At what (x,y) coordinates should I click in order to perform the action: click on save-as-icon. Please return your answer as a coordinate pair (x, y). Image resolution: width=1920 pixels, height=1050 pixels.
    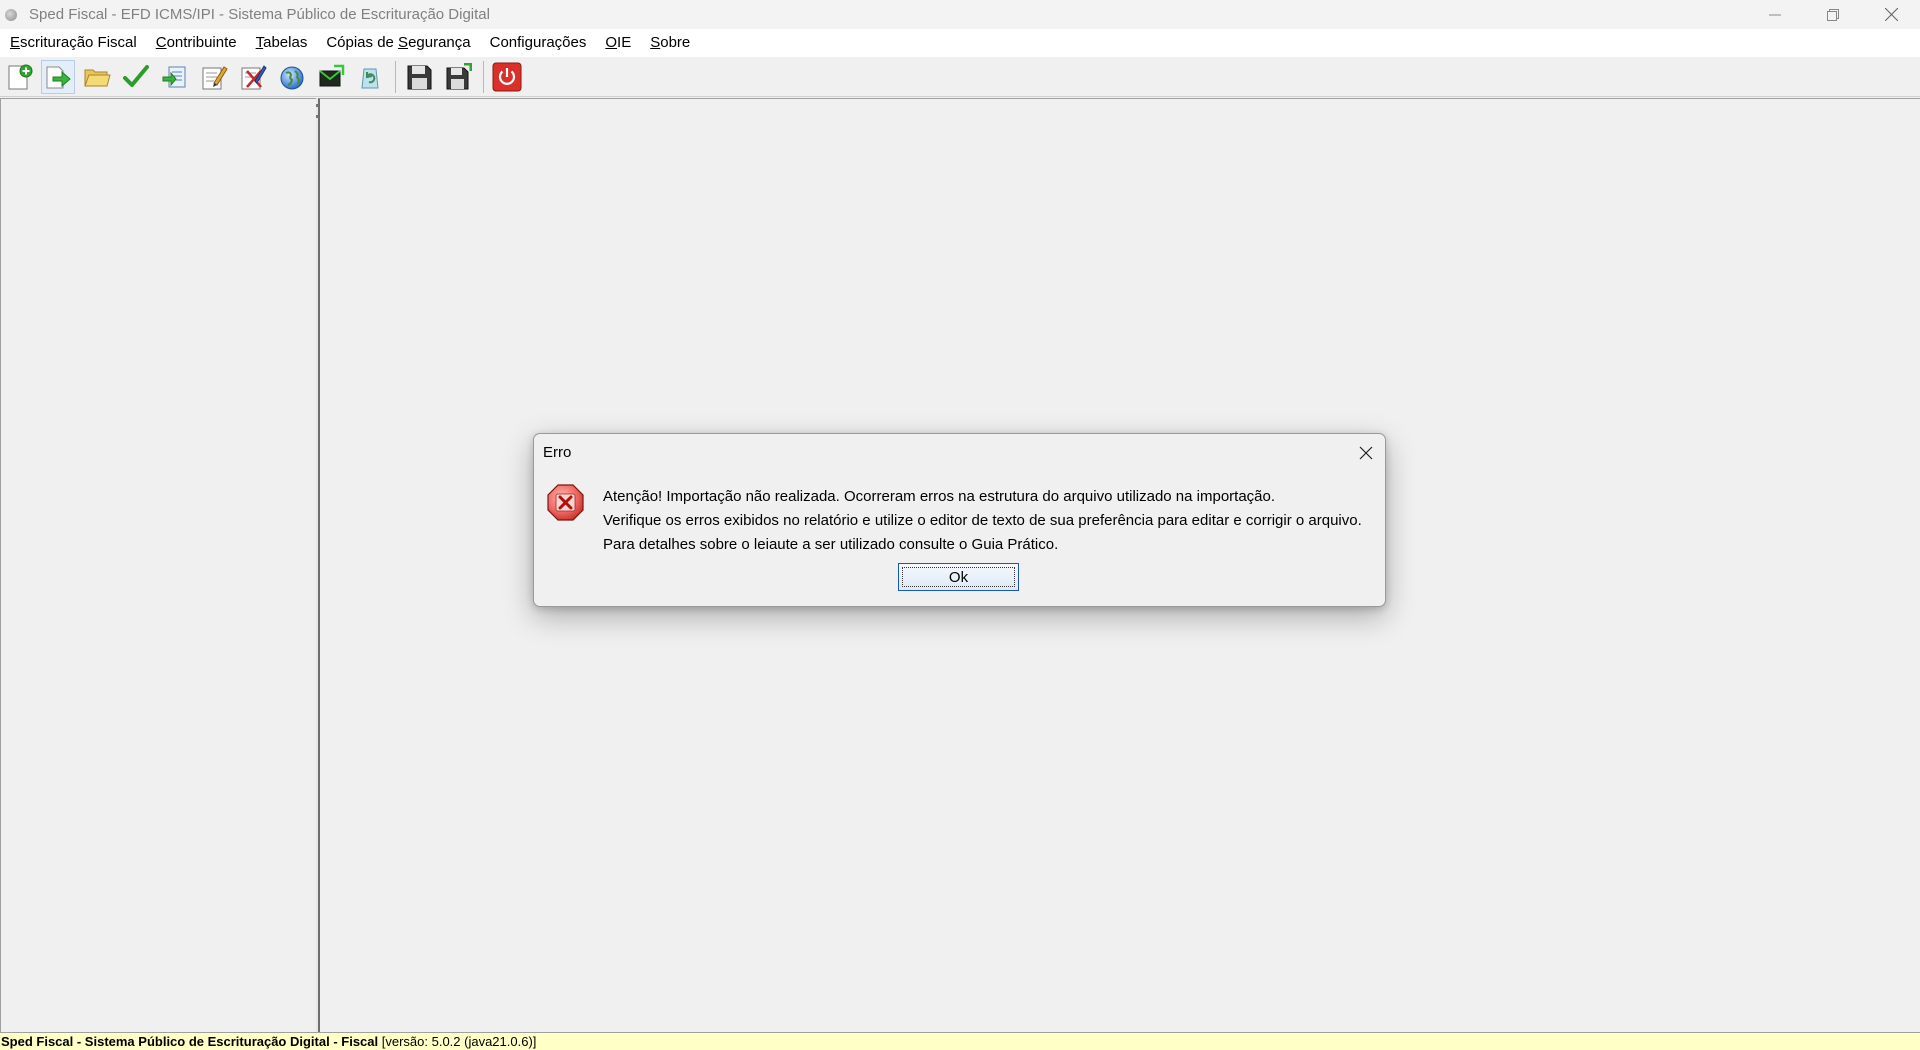
    Looking at the image, I should click on (459, 75).